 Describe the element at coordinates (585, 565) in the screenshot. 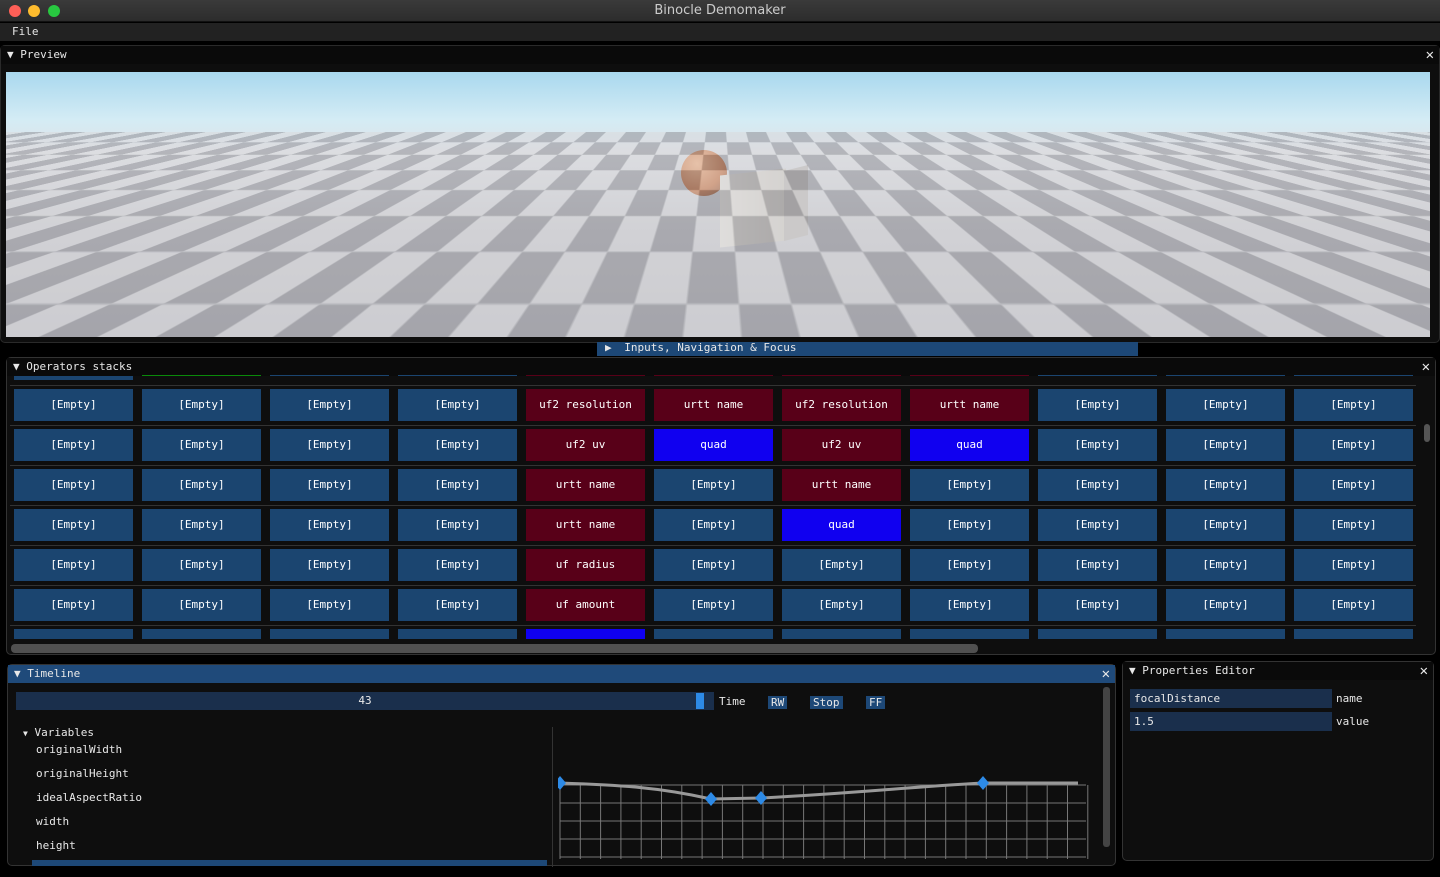

I see `operator-uniform: uf radius` at that location.